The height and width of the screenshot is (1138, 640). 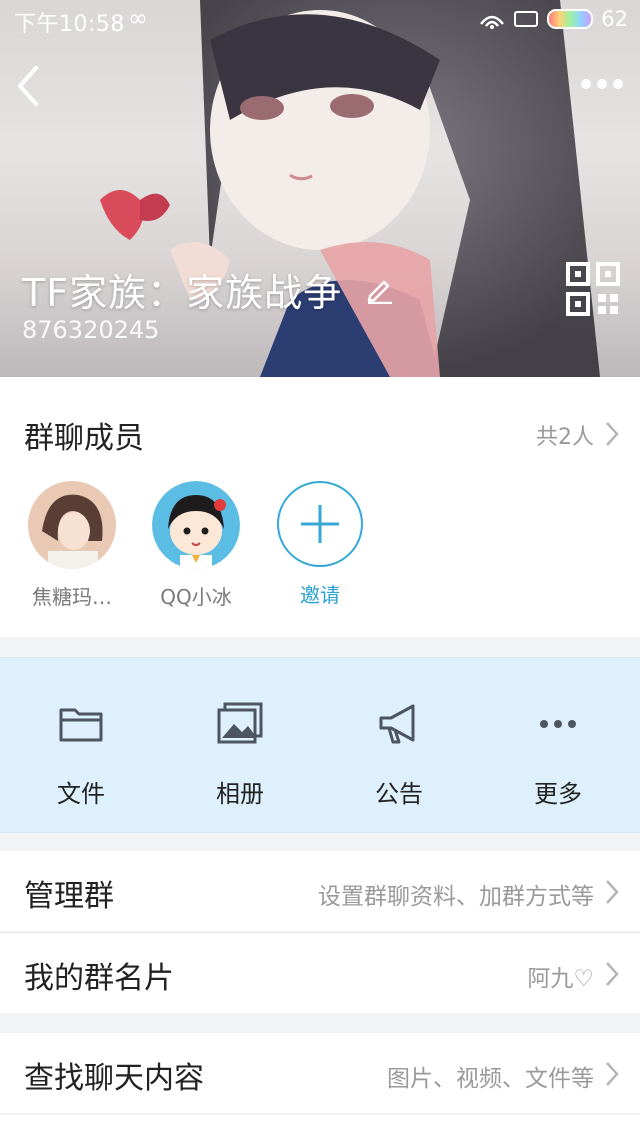 What do you see at coordinates (138, 18) in the screenshot?
I see `loop-icon: ∞` at bounding box center [138, 18].